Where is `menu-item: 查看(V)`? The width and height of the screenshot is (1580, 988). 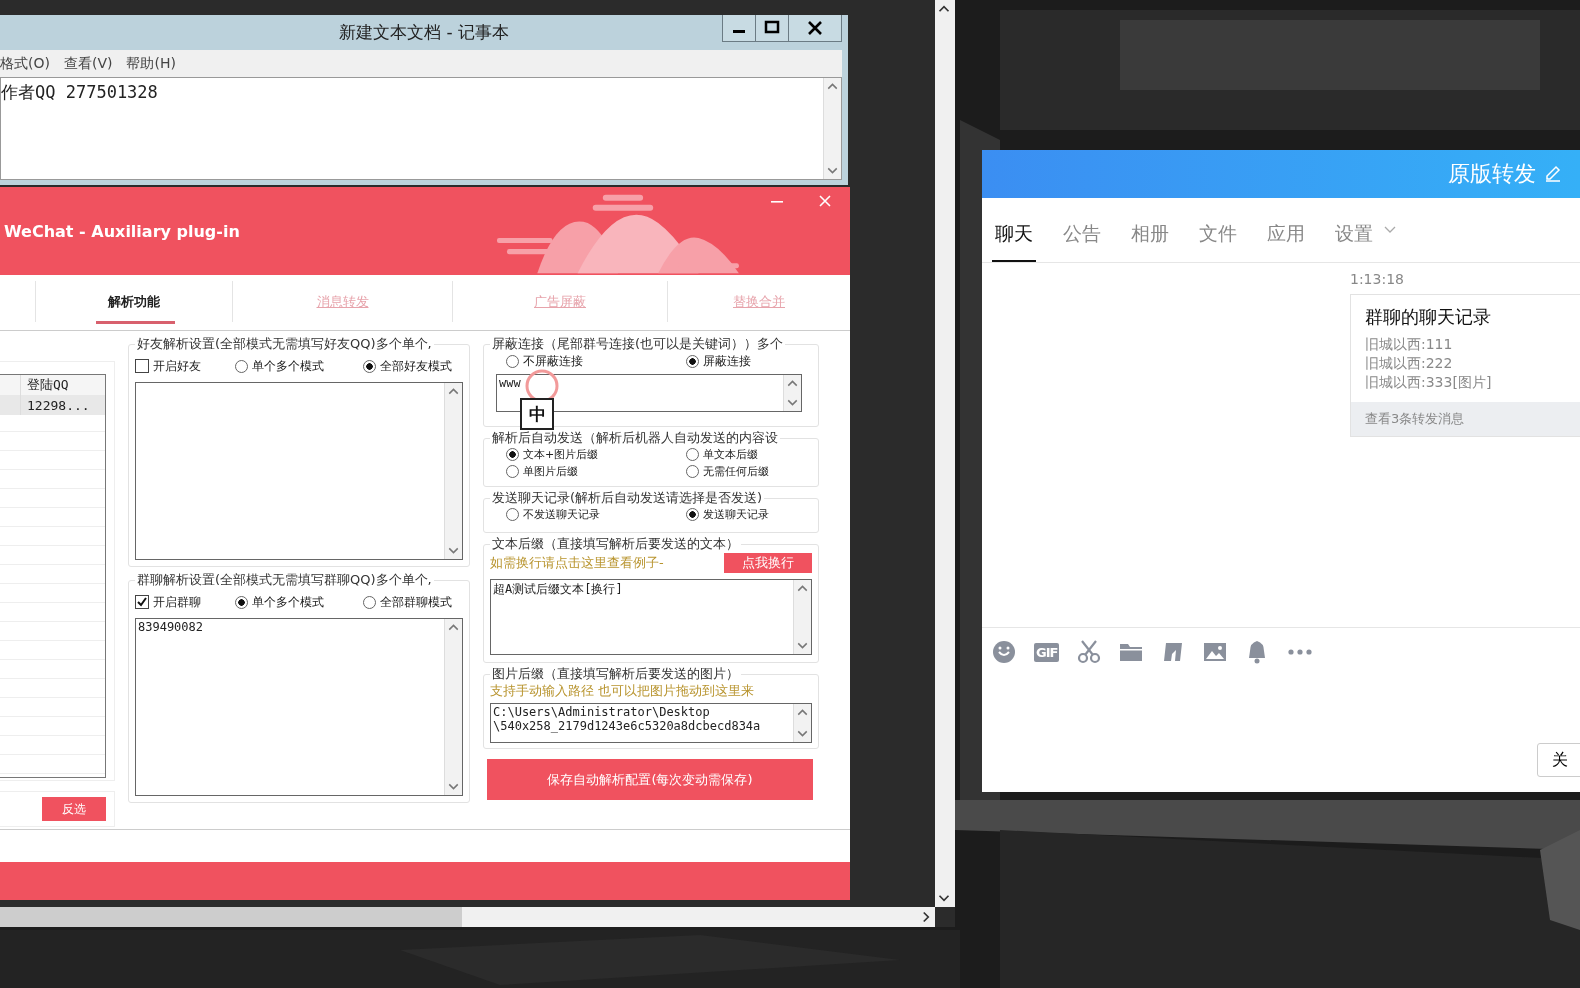
menu-item: 查看(V) is located at coordinates (88, 63).